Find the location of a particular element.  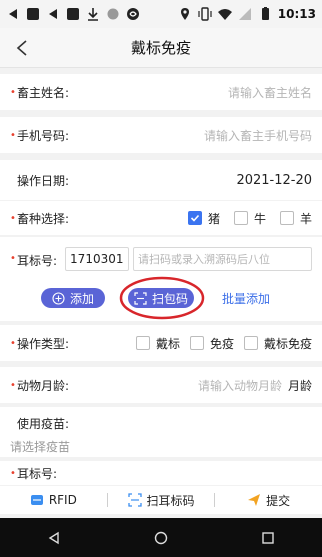

operation-immunize-checkbox: 免疫 is located at coordinates (211, 343).